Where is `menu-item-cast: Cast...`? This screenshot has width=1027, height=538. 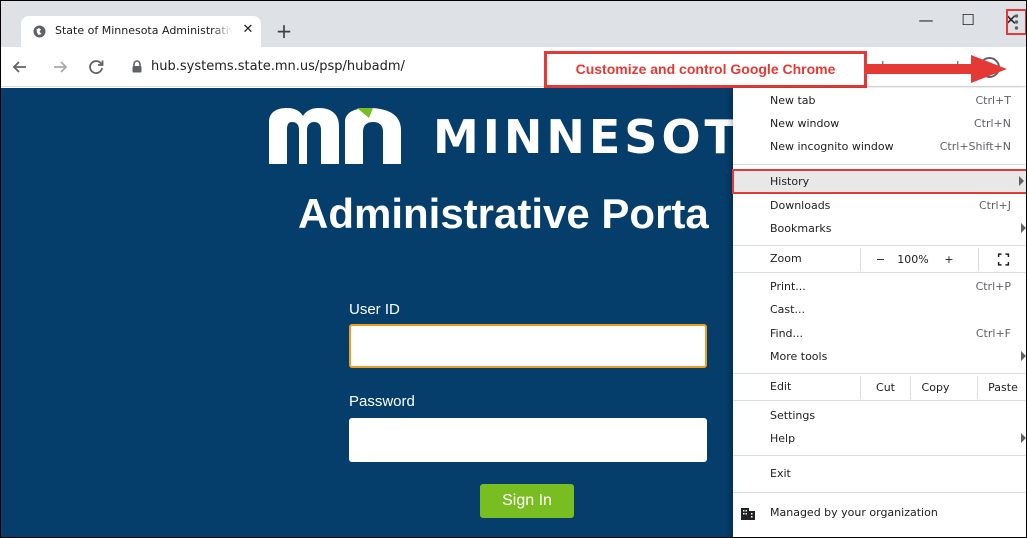 menu-item-cast: Cast... is located at coordinates (879, 310).